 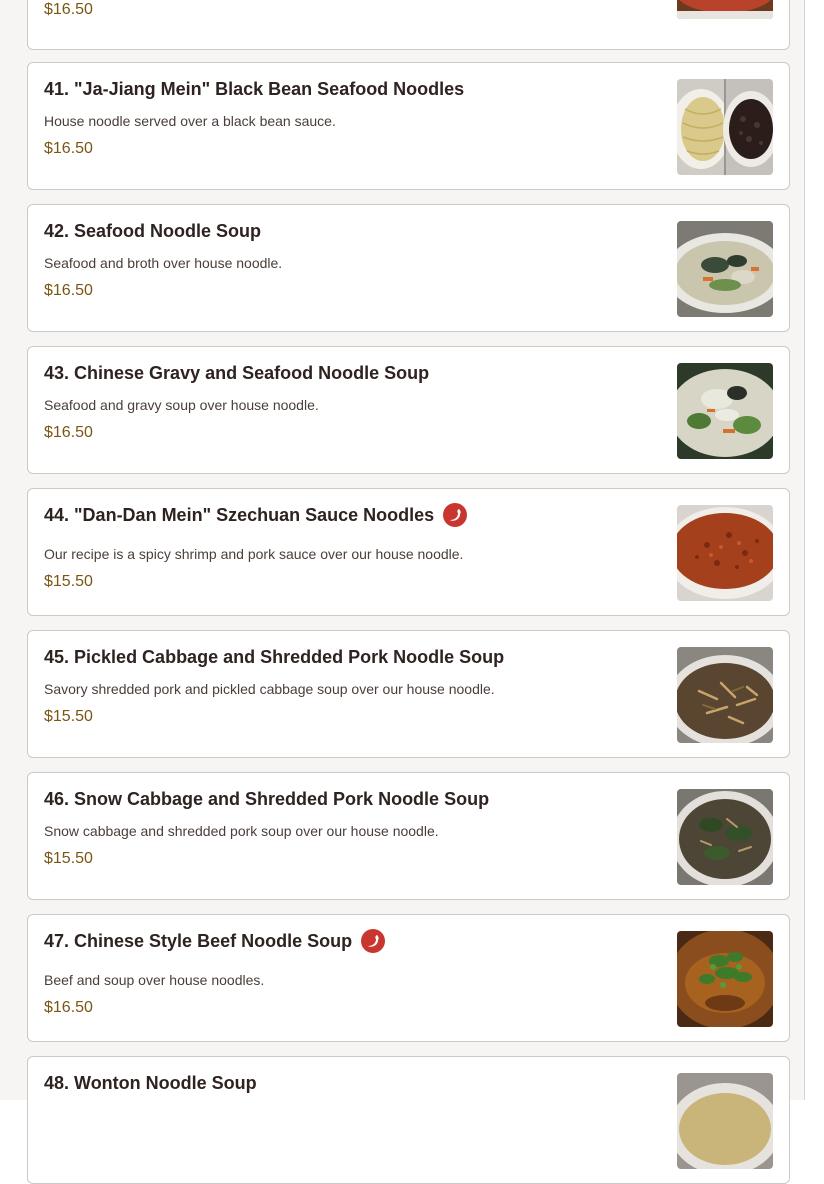 I want to click on item-description: Beef and soup over house noodles., so click(x=154, y=980).